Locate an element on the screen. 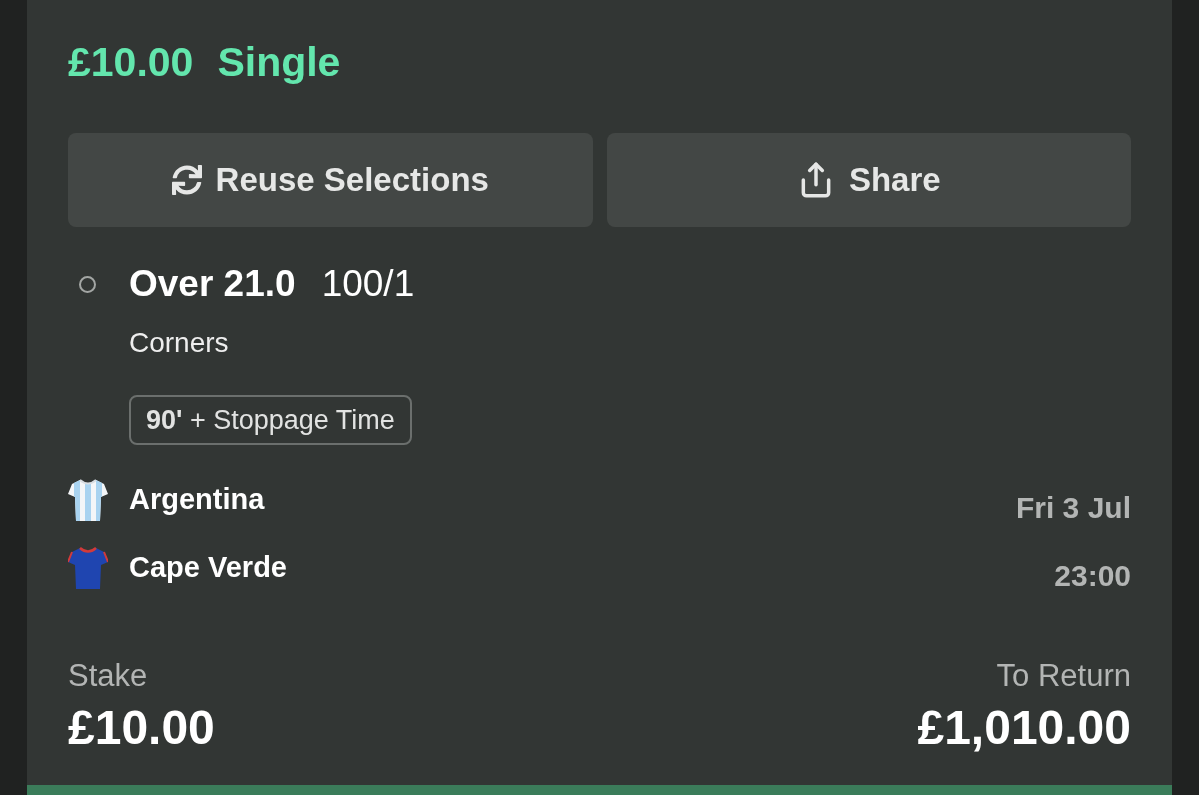 The width and height of the screenshot is (1199, 795). event-date: Fri 3 Jul is located at coordinates (1073, 507).